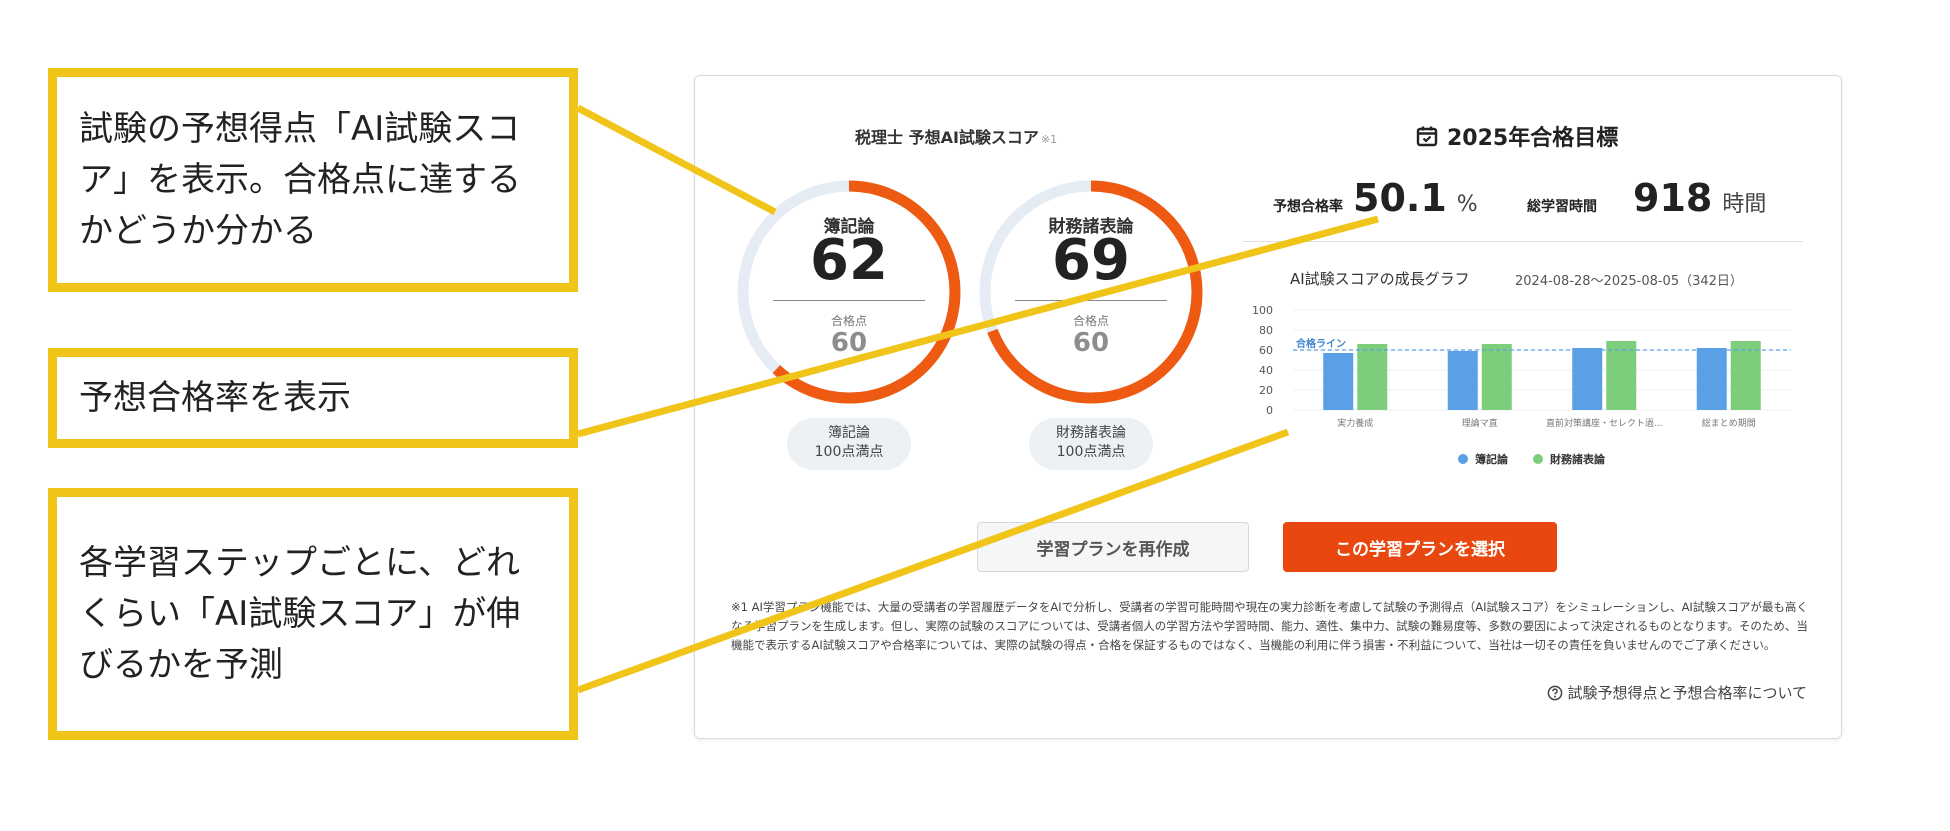 Image resolution: width=1950 pixels, height=831 pixels. What do you see at coordinates (1492, 459) in the screenshot?
I see `chart-legend-label: 簿記論` at bounding box center [1492, 459].